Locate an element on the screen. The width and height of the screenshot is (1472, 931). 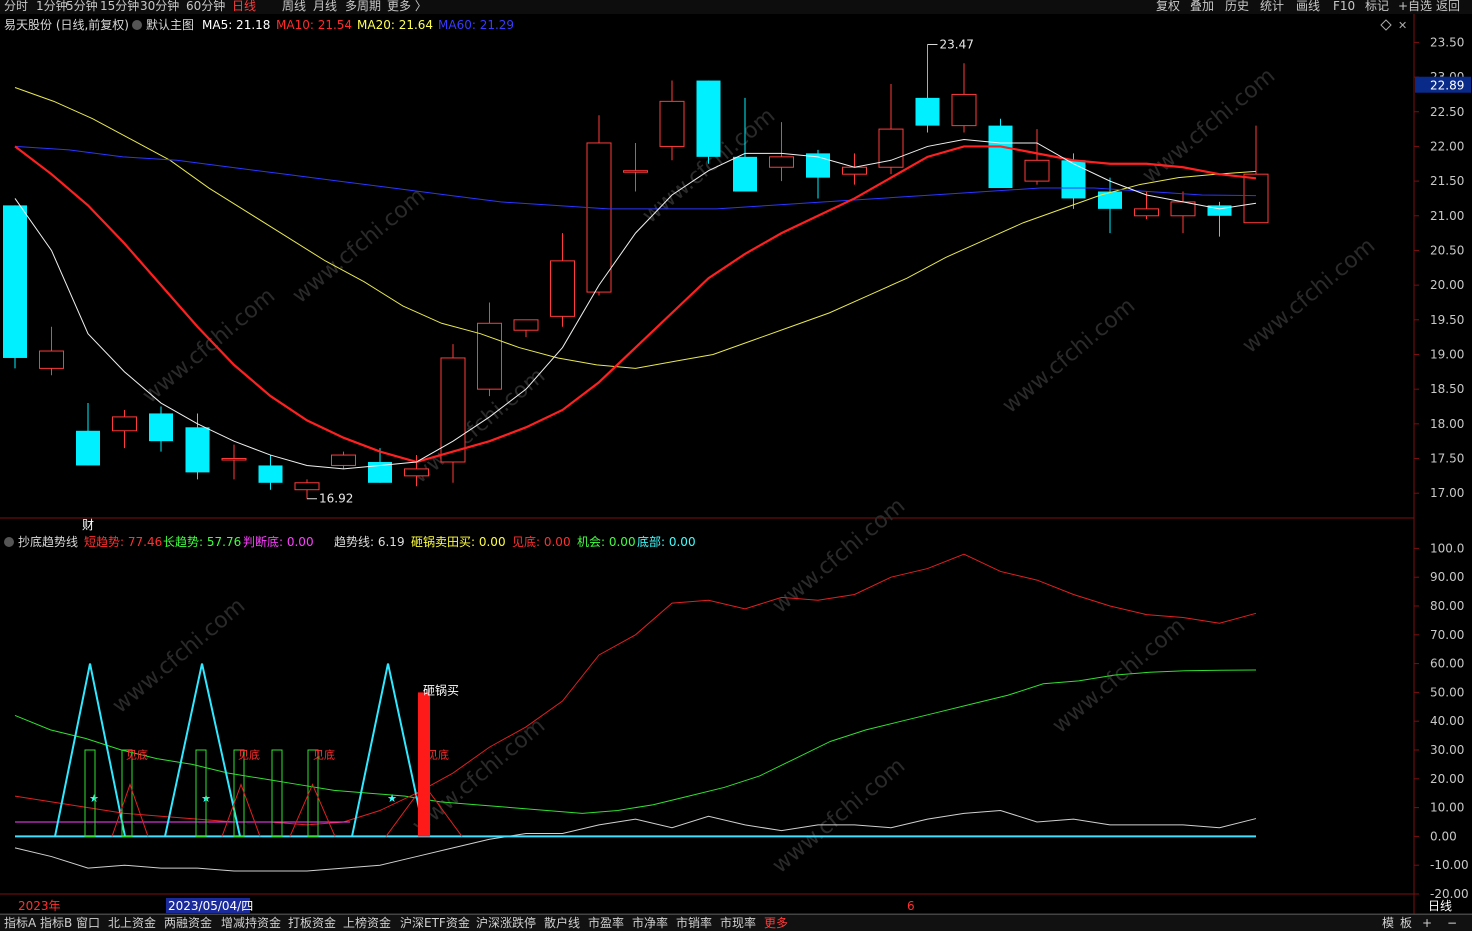
bottom-tab: 市净率 is located at coordinates (650, 923).